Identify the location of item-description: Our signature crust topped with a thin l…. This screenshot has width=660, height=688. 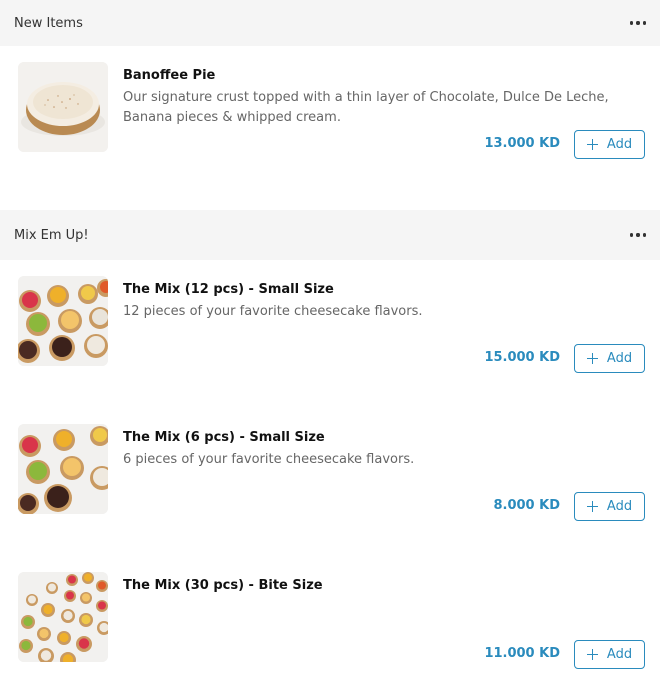
(366, 107).